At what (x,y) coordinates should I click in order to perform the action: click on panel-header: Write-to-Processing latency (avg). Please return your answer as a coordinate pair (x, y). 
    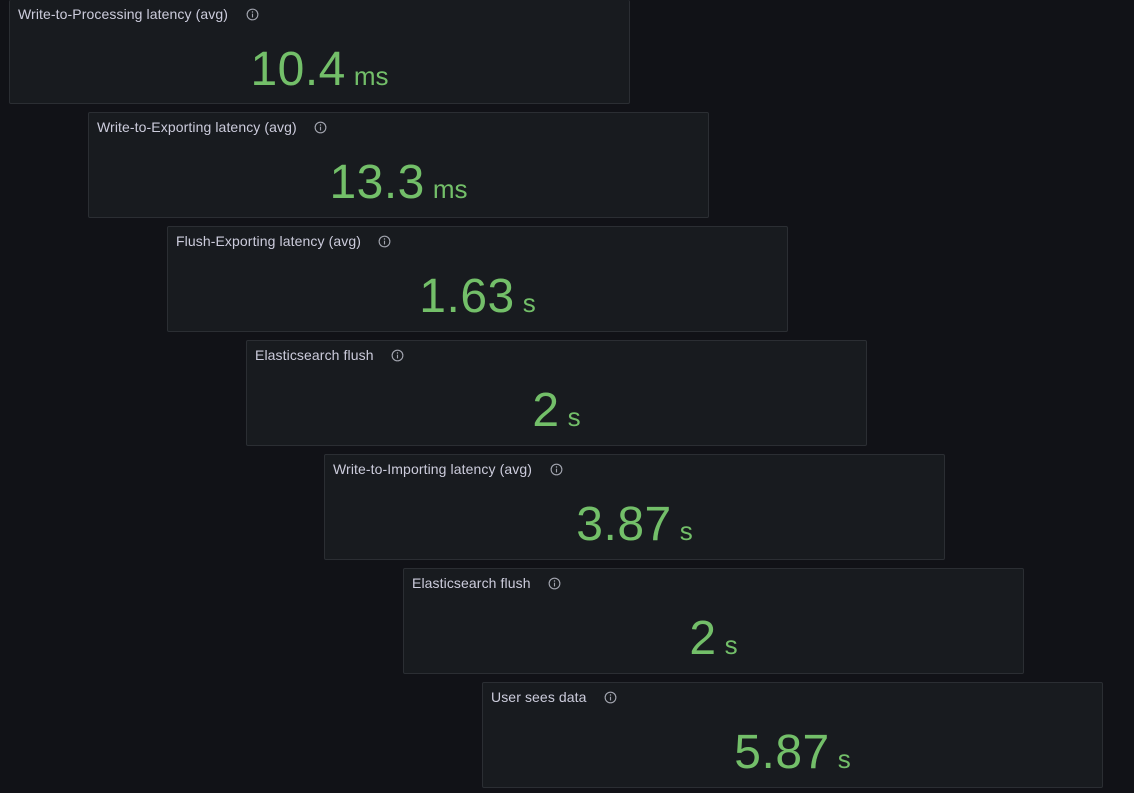
    Looking at the image, I should click on (138, 14).